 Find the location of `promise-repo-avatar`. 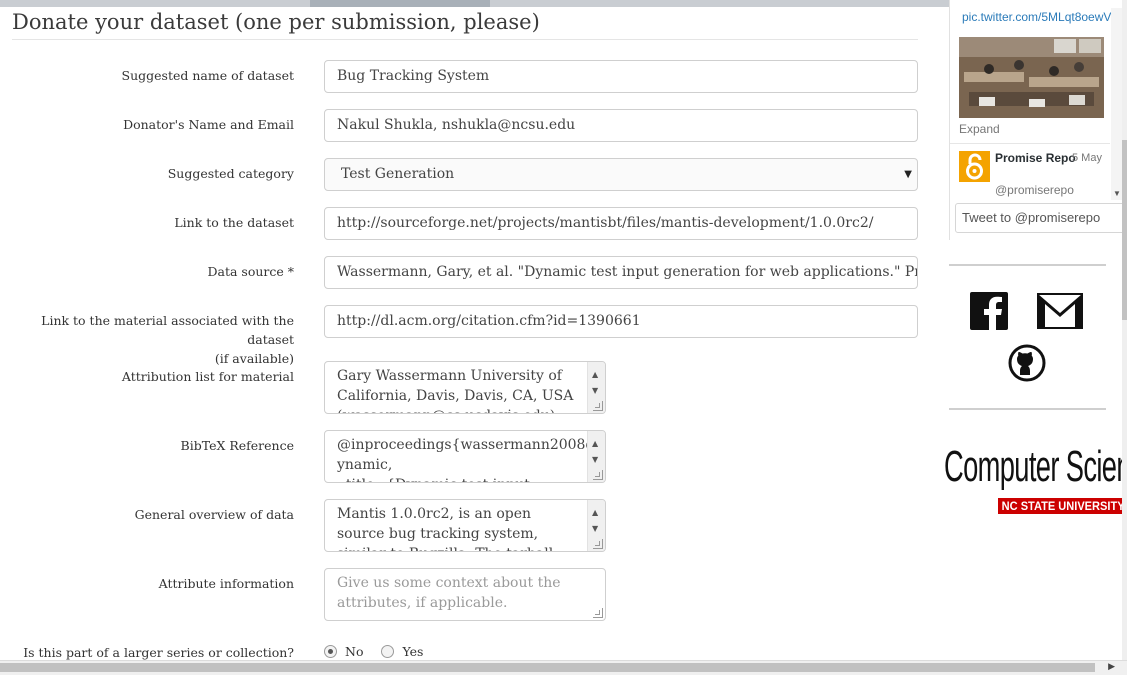

promise-repo-avatar is located at coordinates (974, 166).